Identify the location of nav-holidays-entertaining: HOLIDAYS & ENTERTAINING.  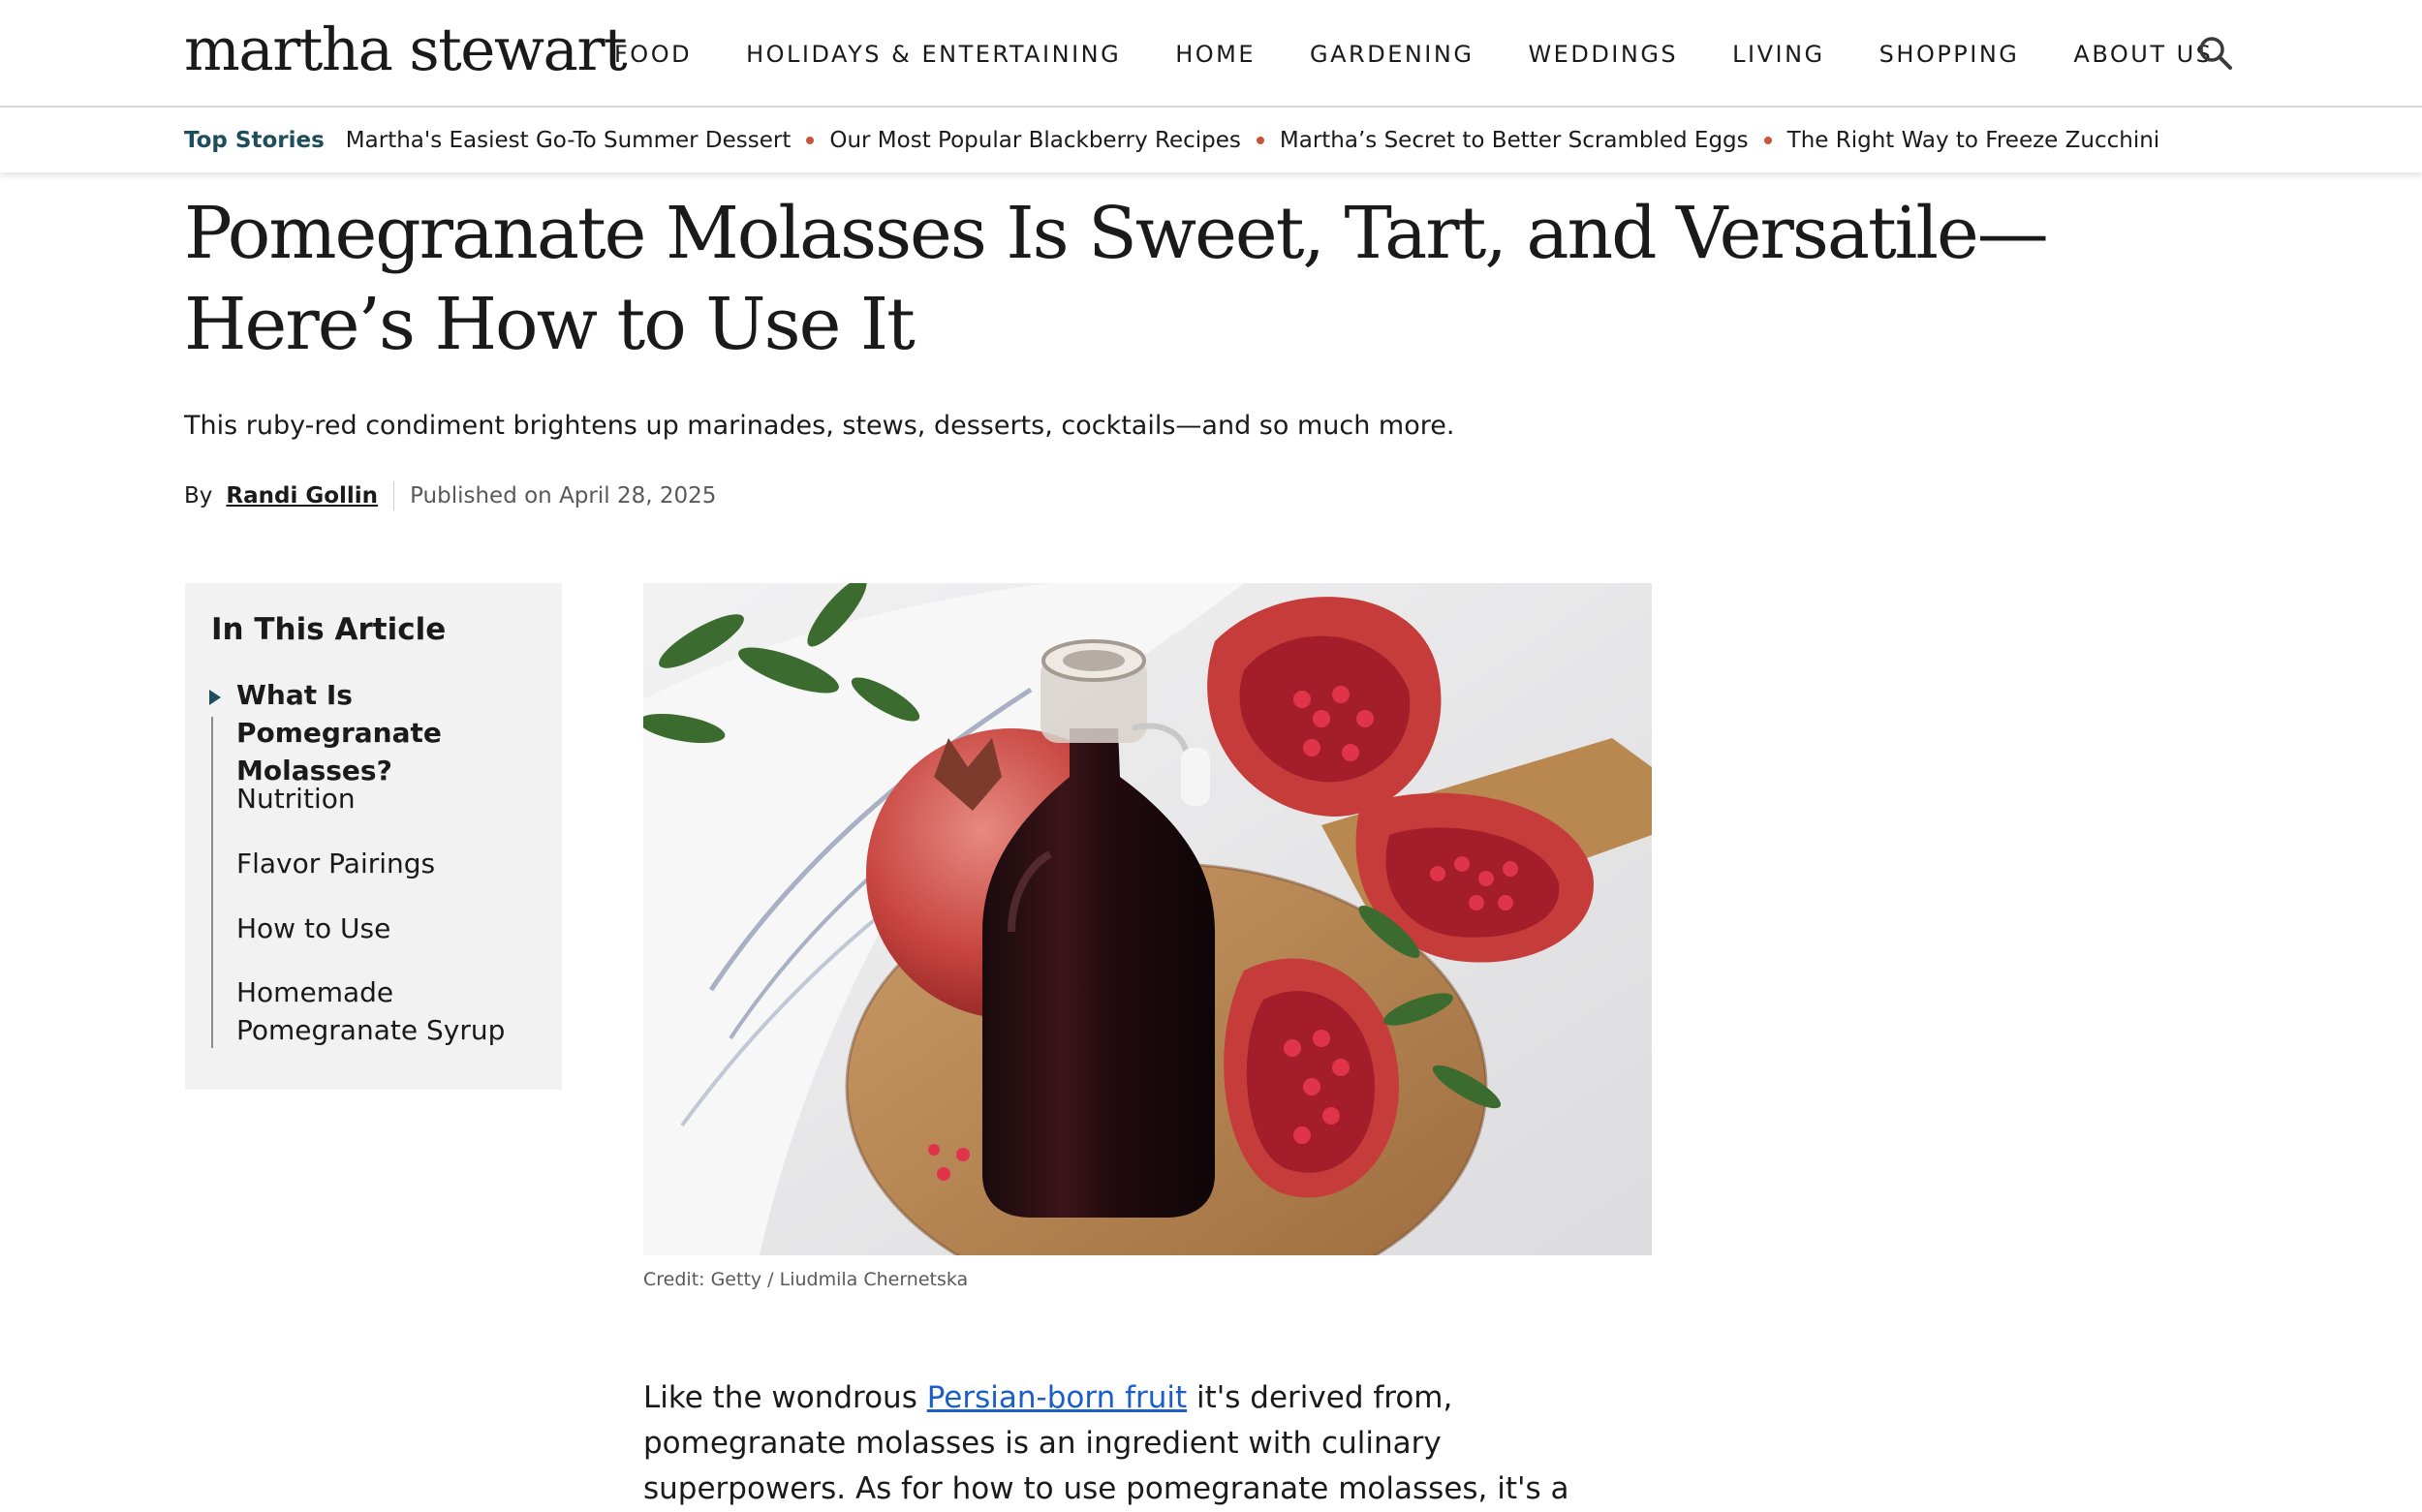
(933, 54).